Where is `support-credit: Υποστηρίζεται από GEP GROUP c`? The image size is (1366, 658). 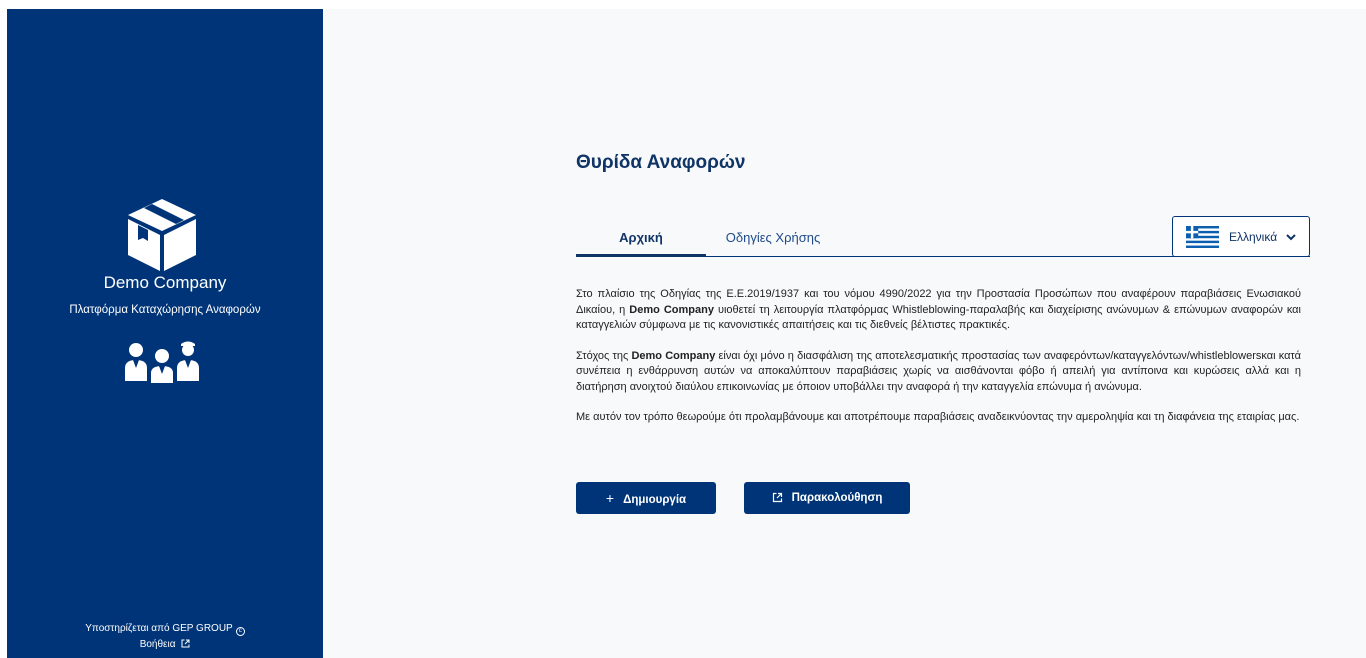
support-credit: Υποστηρίζεται από GEP GROUP c is located at coordinates (165, 629).